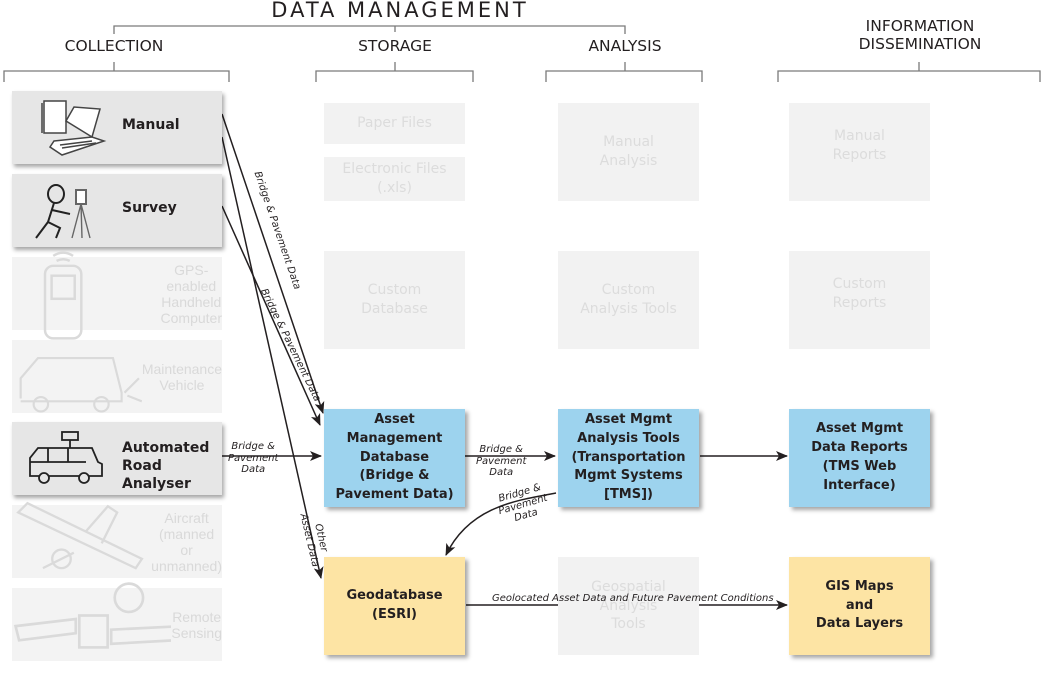  Describe the element at coordinates (117, 127) in the screenshot. I see `source-manual: Manual` at that location.